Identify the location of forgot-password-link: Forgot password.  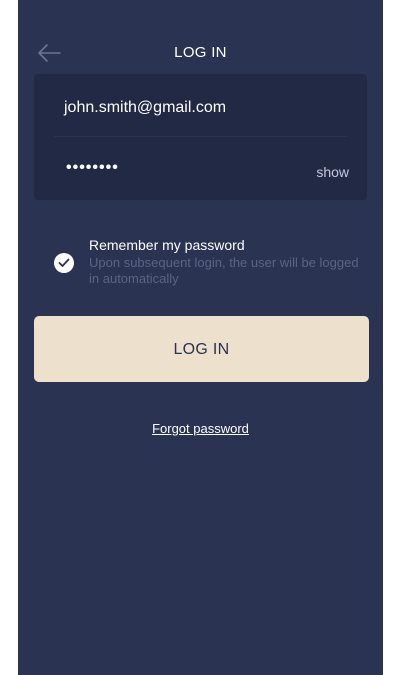
(200, 428).